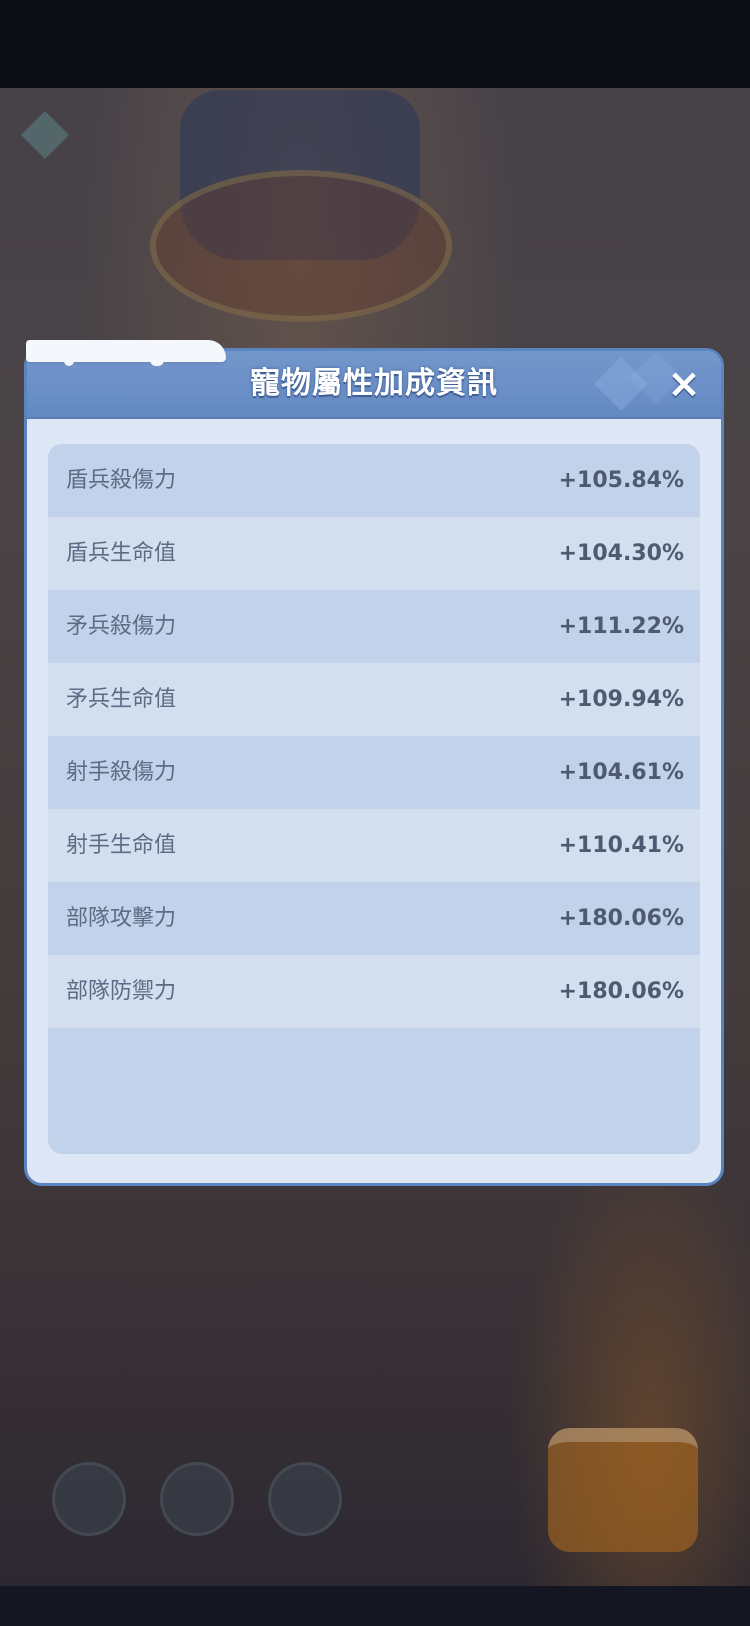  I want to click on top-status-bar, so click(375, 44).